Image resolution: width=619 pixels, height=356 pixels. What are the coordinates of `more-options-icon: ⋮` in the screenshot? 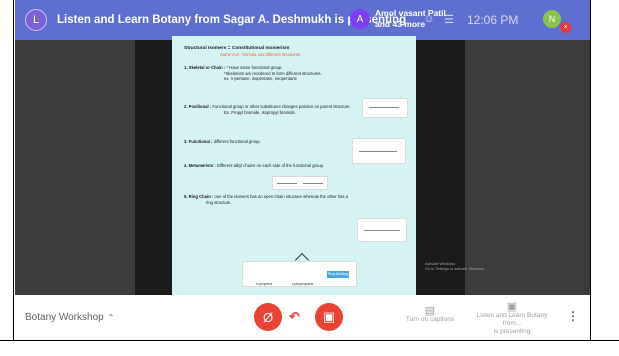 It's located at (573, 316).